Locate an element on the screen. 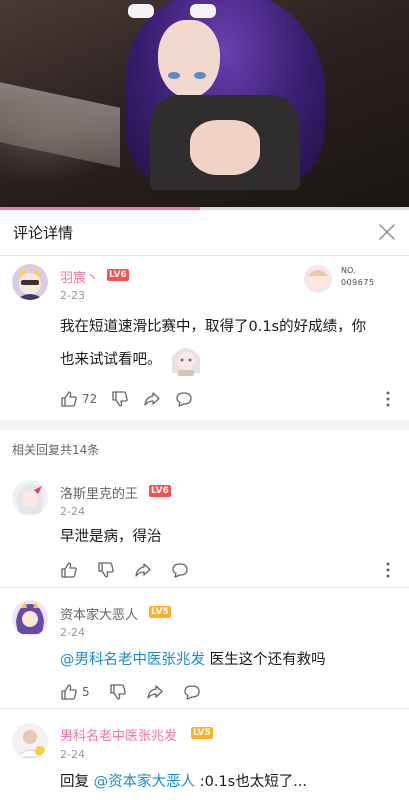 The image size is (409, 800). reply-actions: 5 is located at coordinates (137, 692).